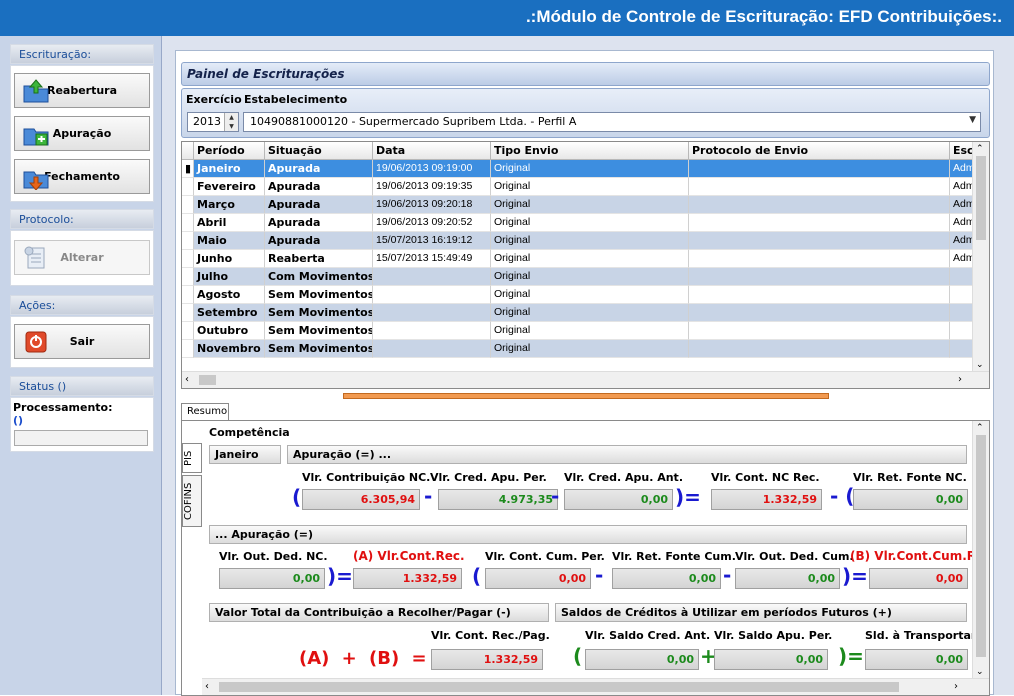  What do you see at coordinates (82, 176) in the screenshot?
I see `fechamento-button: Fechamento` at bounding box center [82, 176].